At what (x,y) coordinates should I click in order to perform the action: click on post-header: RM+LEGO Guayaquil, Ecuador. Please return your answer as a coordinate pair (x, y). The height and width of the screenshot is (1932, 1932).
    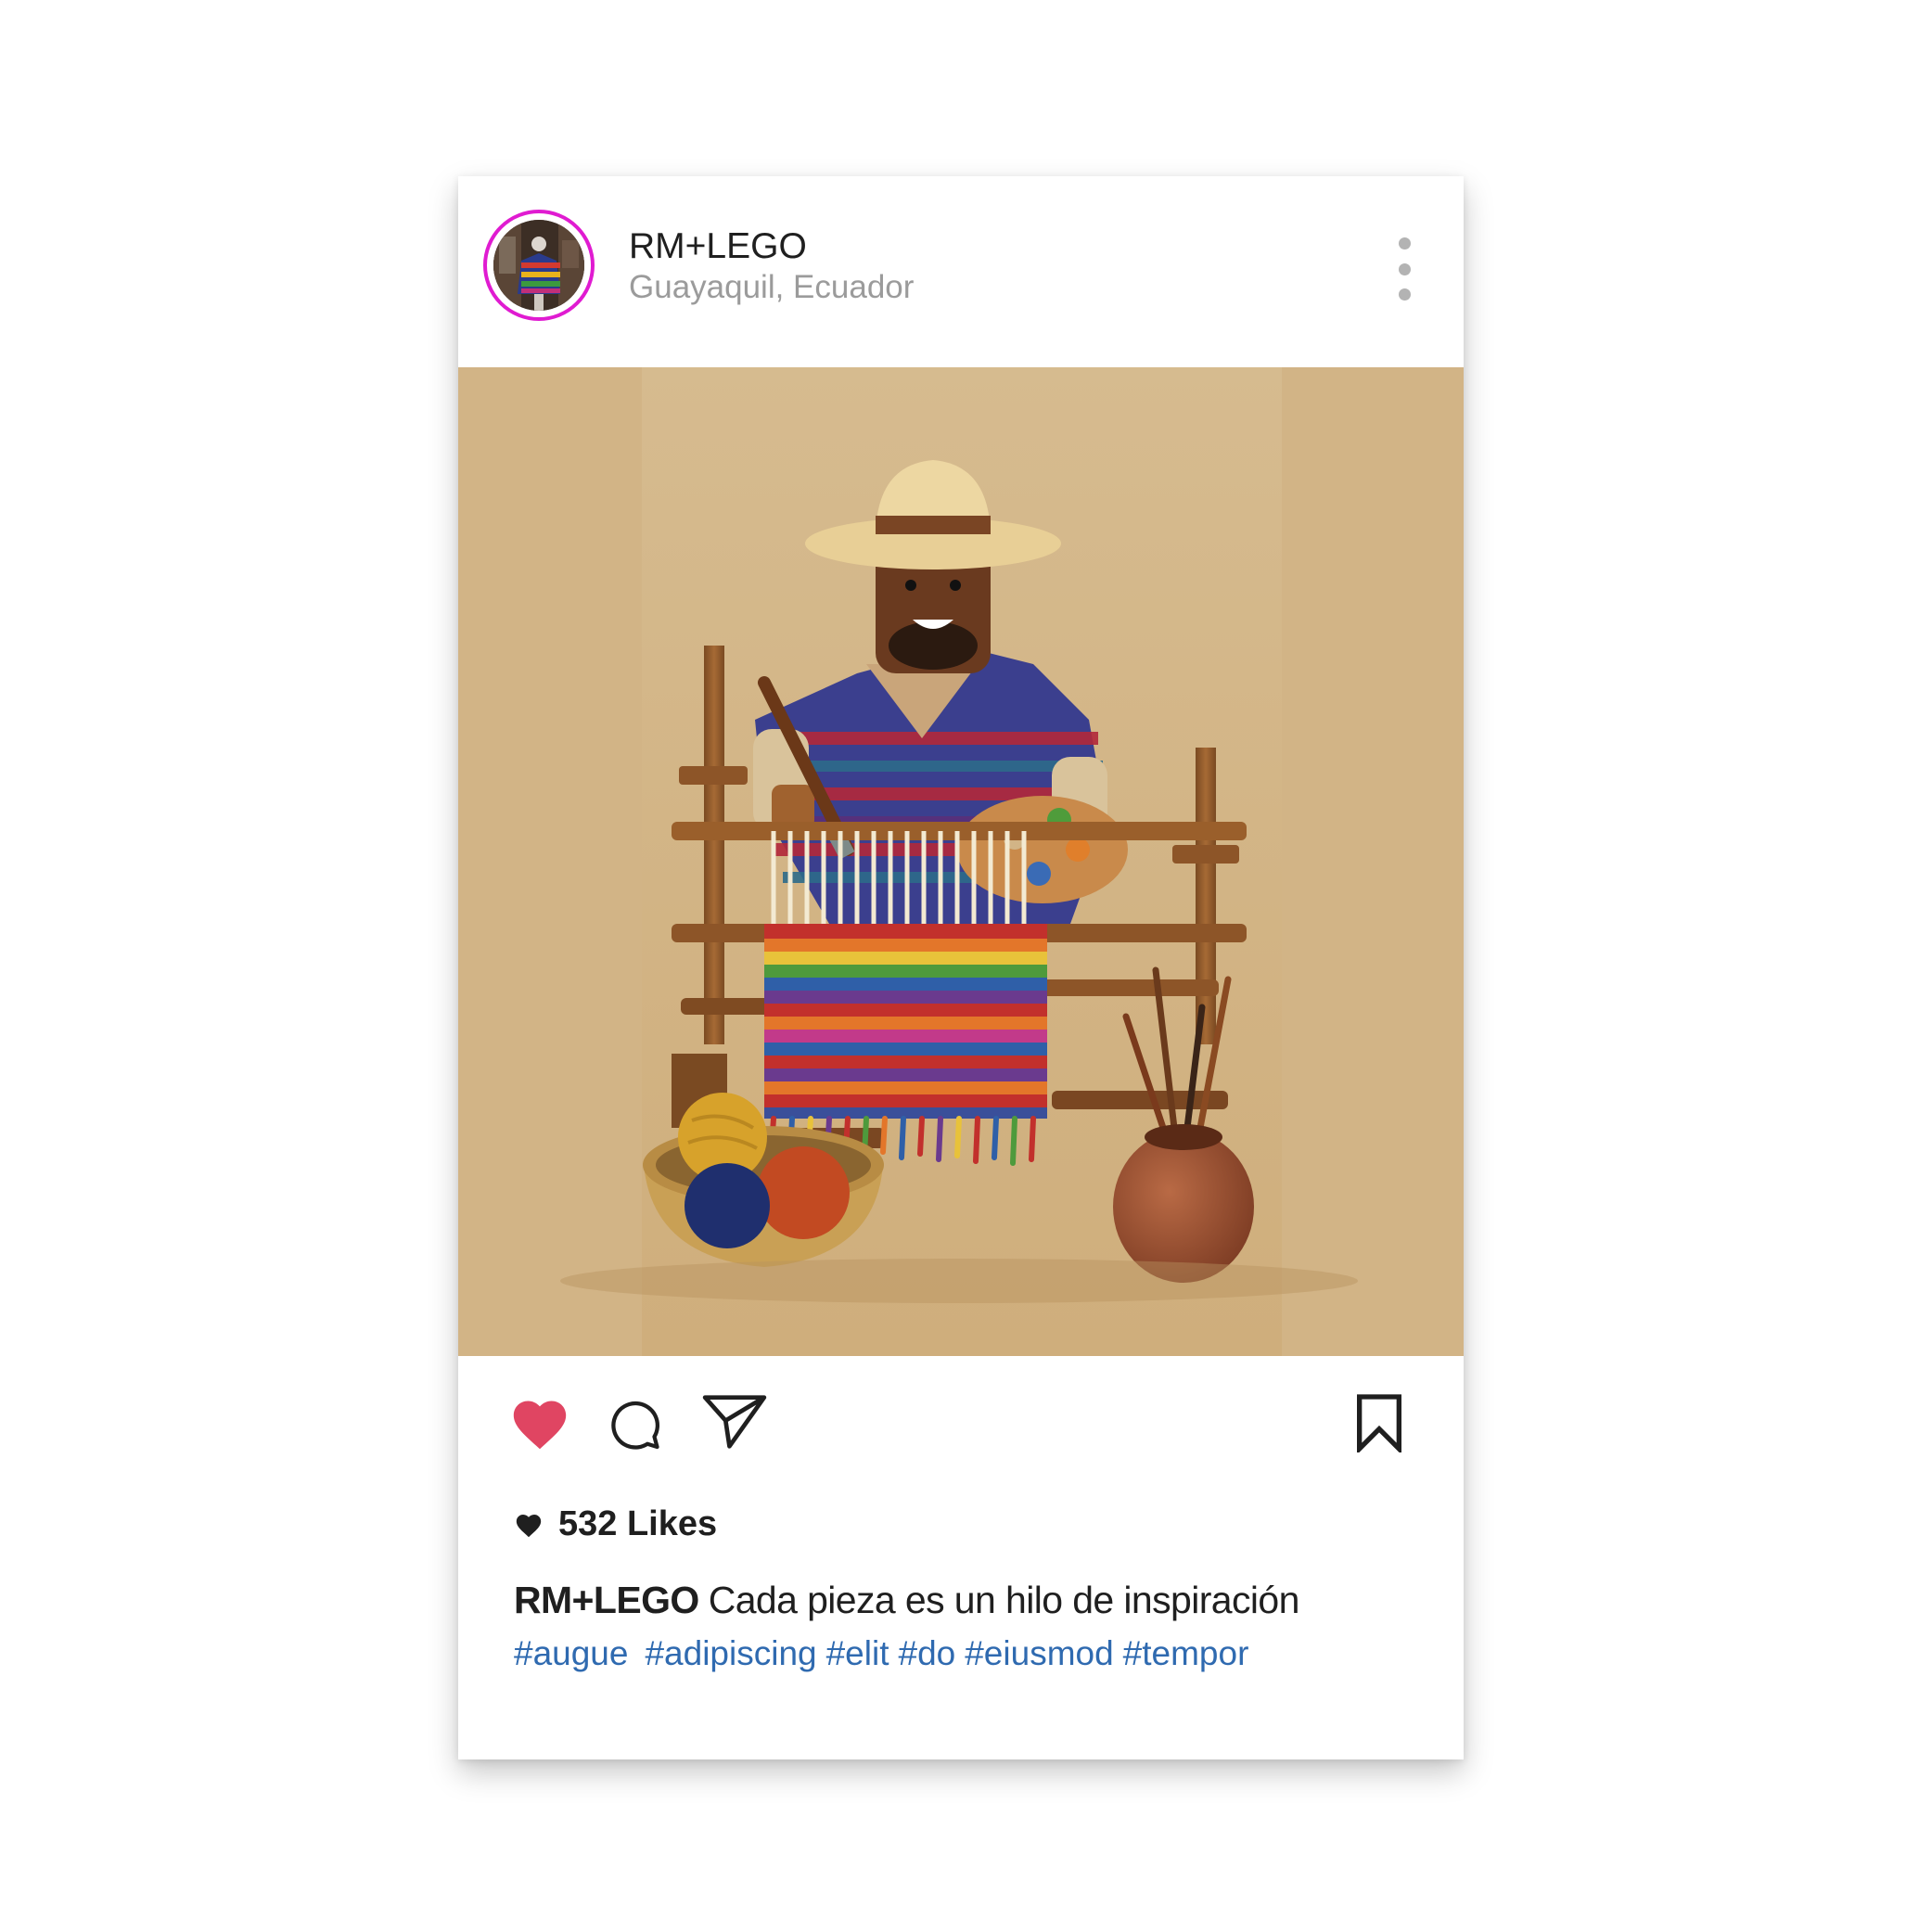
    Looking at the image, I should click on (961, 271).